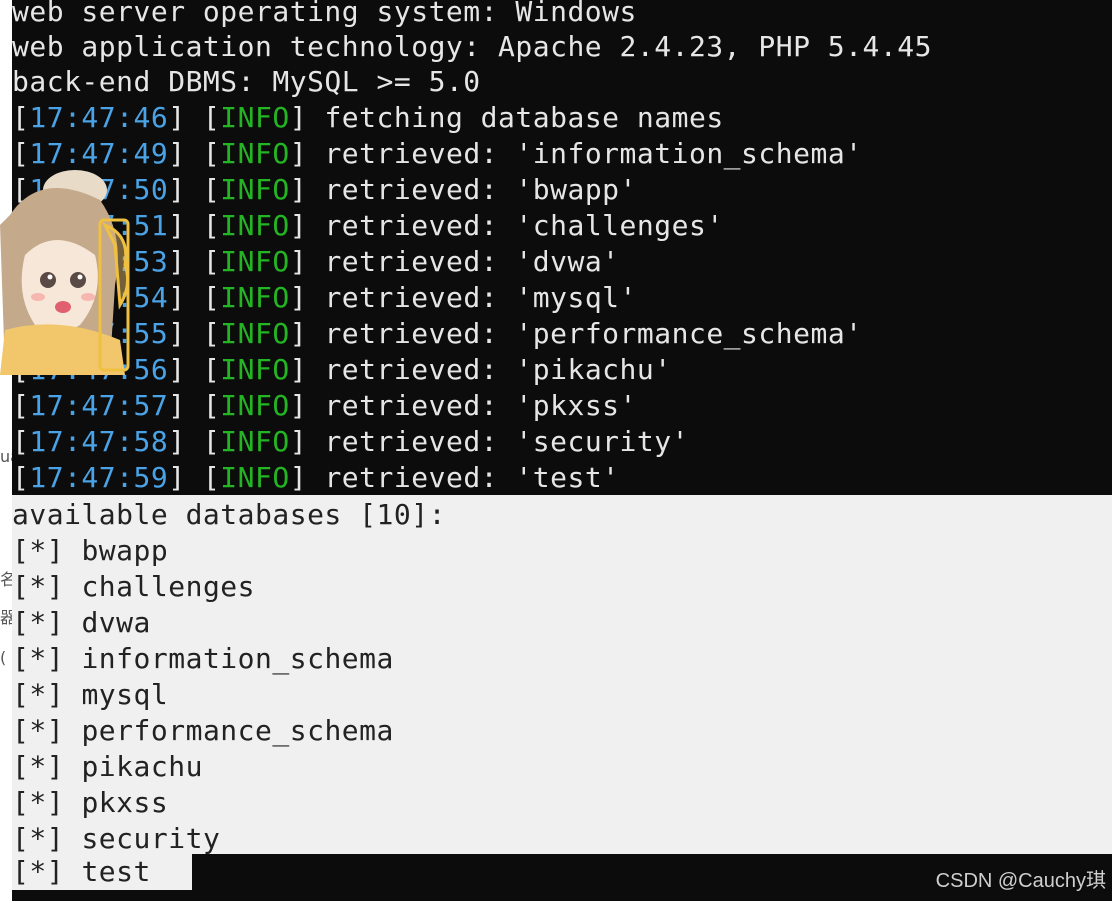 The height and width of the screenshot is (901, 1112). Describe the element at coordinates (316, 477) in the screenshot. I see `log-line: [17:47:59] [INFO] retrieved: 'test'` at that location.